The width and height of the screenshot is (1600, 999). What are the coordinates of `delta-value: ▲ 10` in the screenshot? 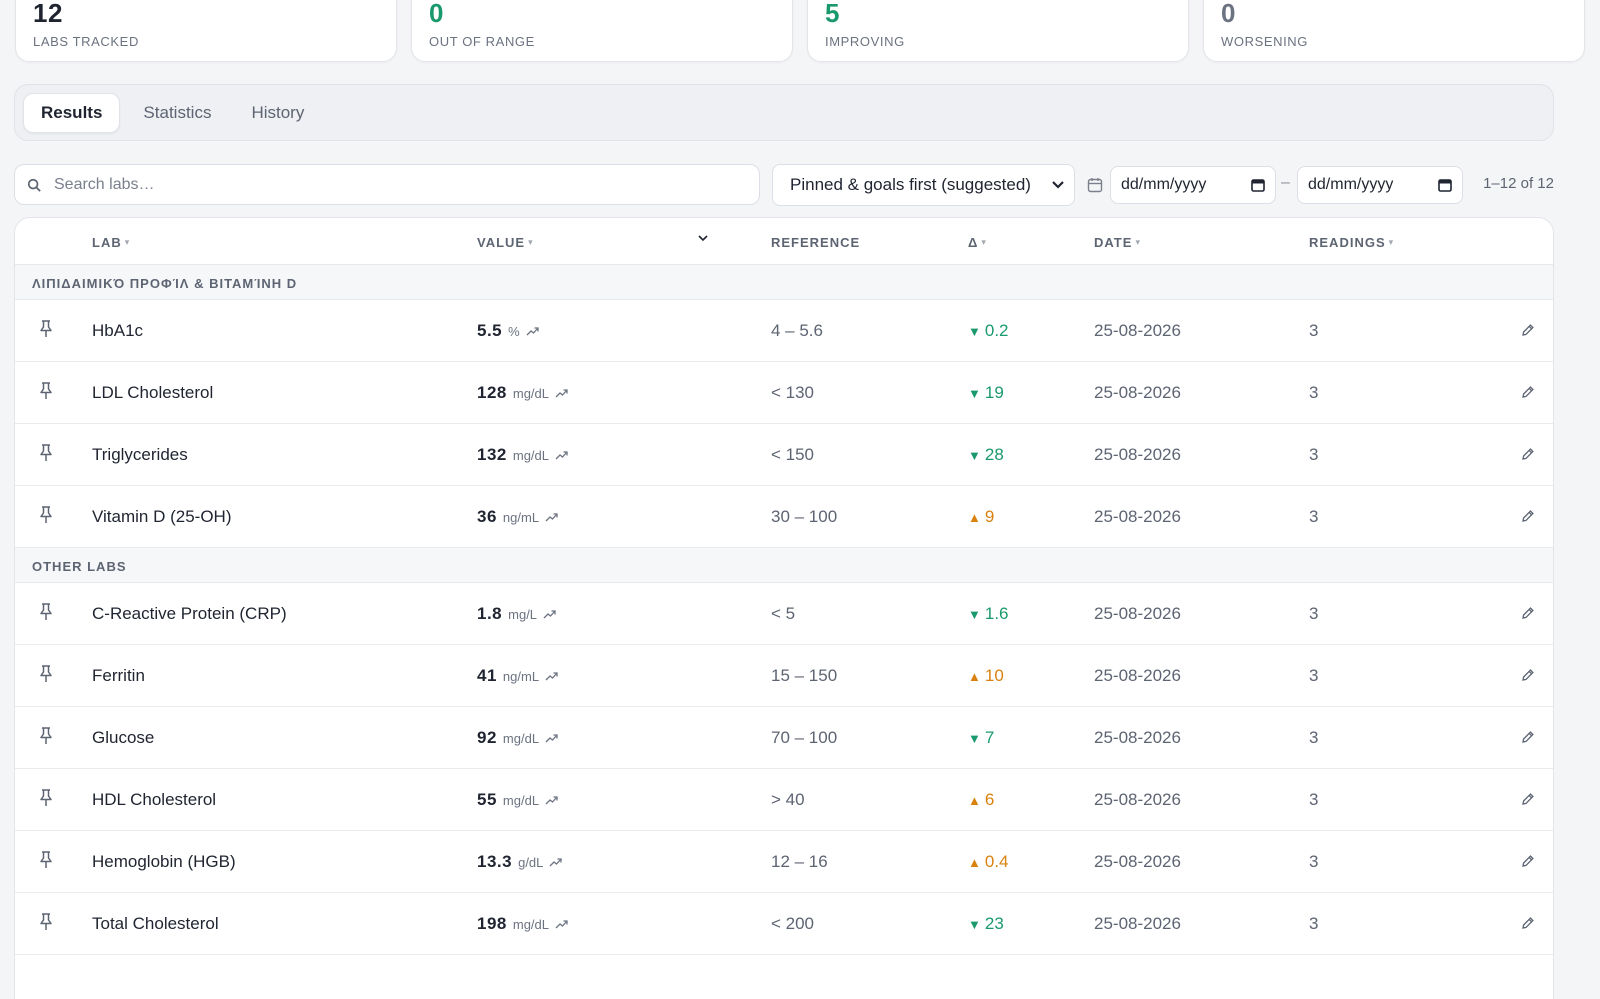 It's located at (986, 676).